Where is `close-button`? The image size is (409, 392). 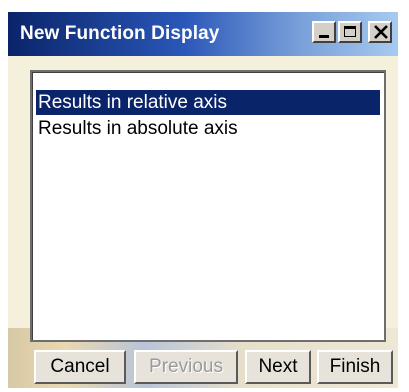 close-button is located at coordinates (380, 32).